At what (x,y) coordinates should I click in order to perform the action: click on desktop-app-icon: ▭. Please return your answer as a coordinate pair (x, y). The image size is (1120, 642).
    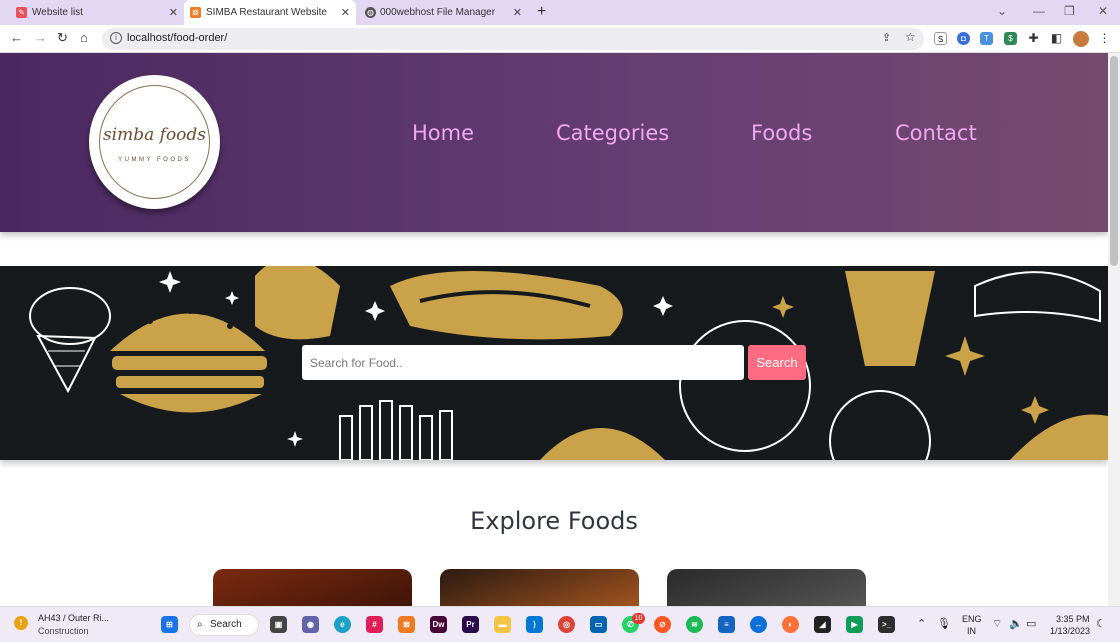
    Looking at the image, I should click on (598, 624).